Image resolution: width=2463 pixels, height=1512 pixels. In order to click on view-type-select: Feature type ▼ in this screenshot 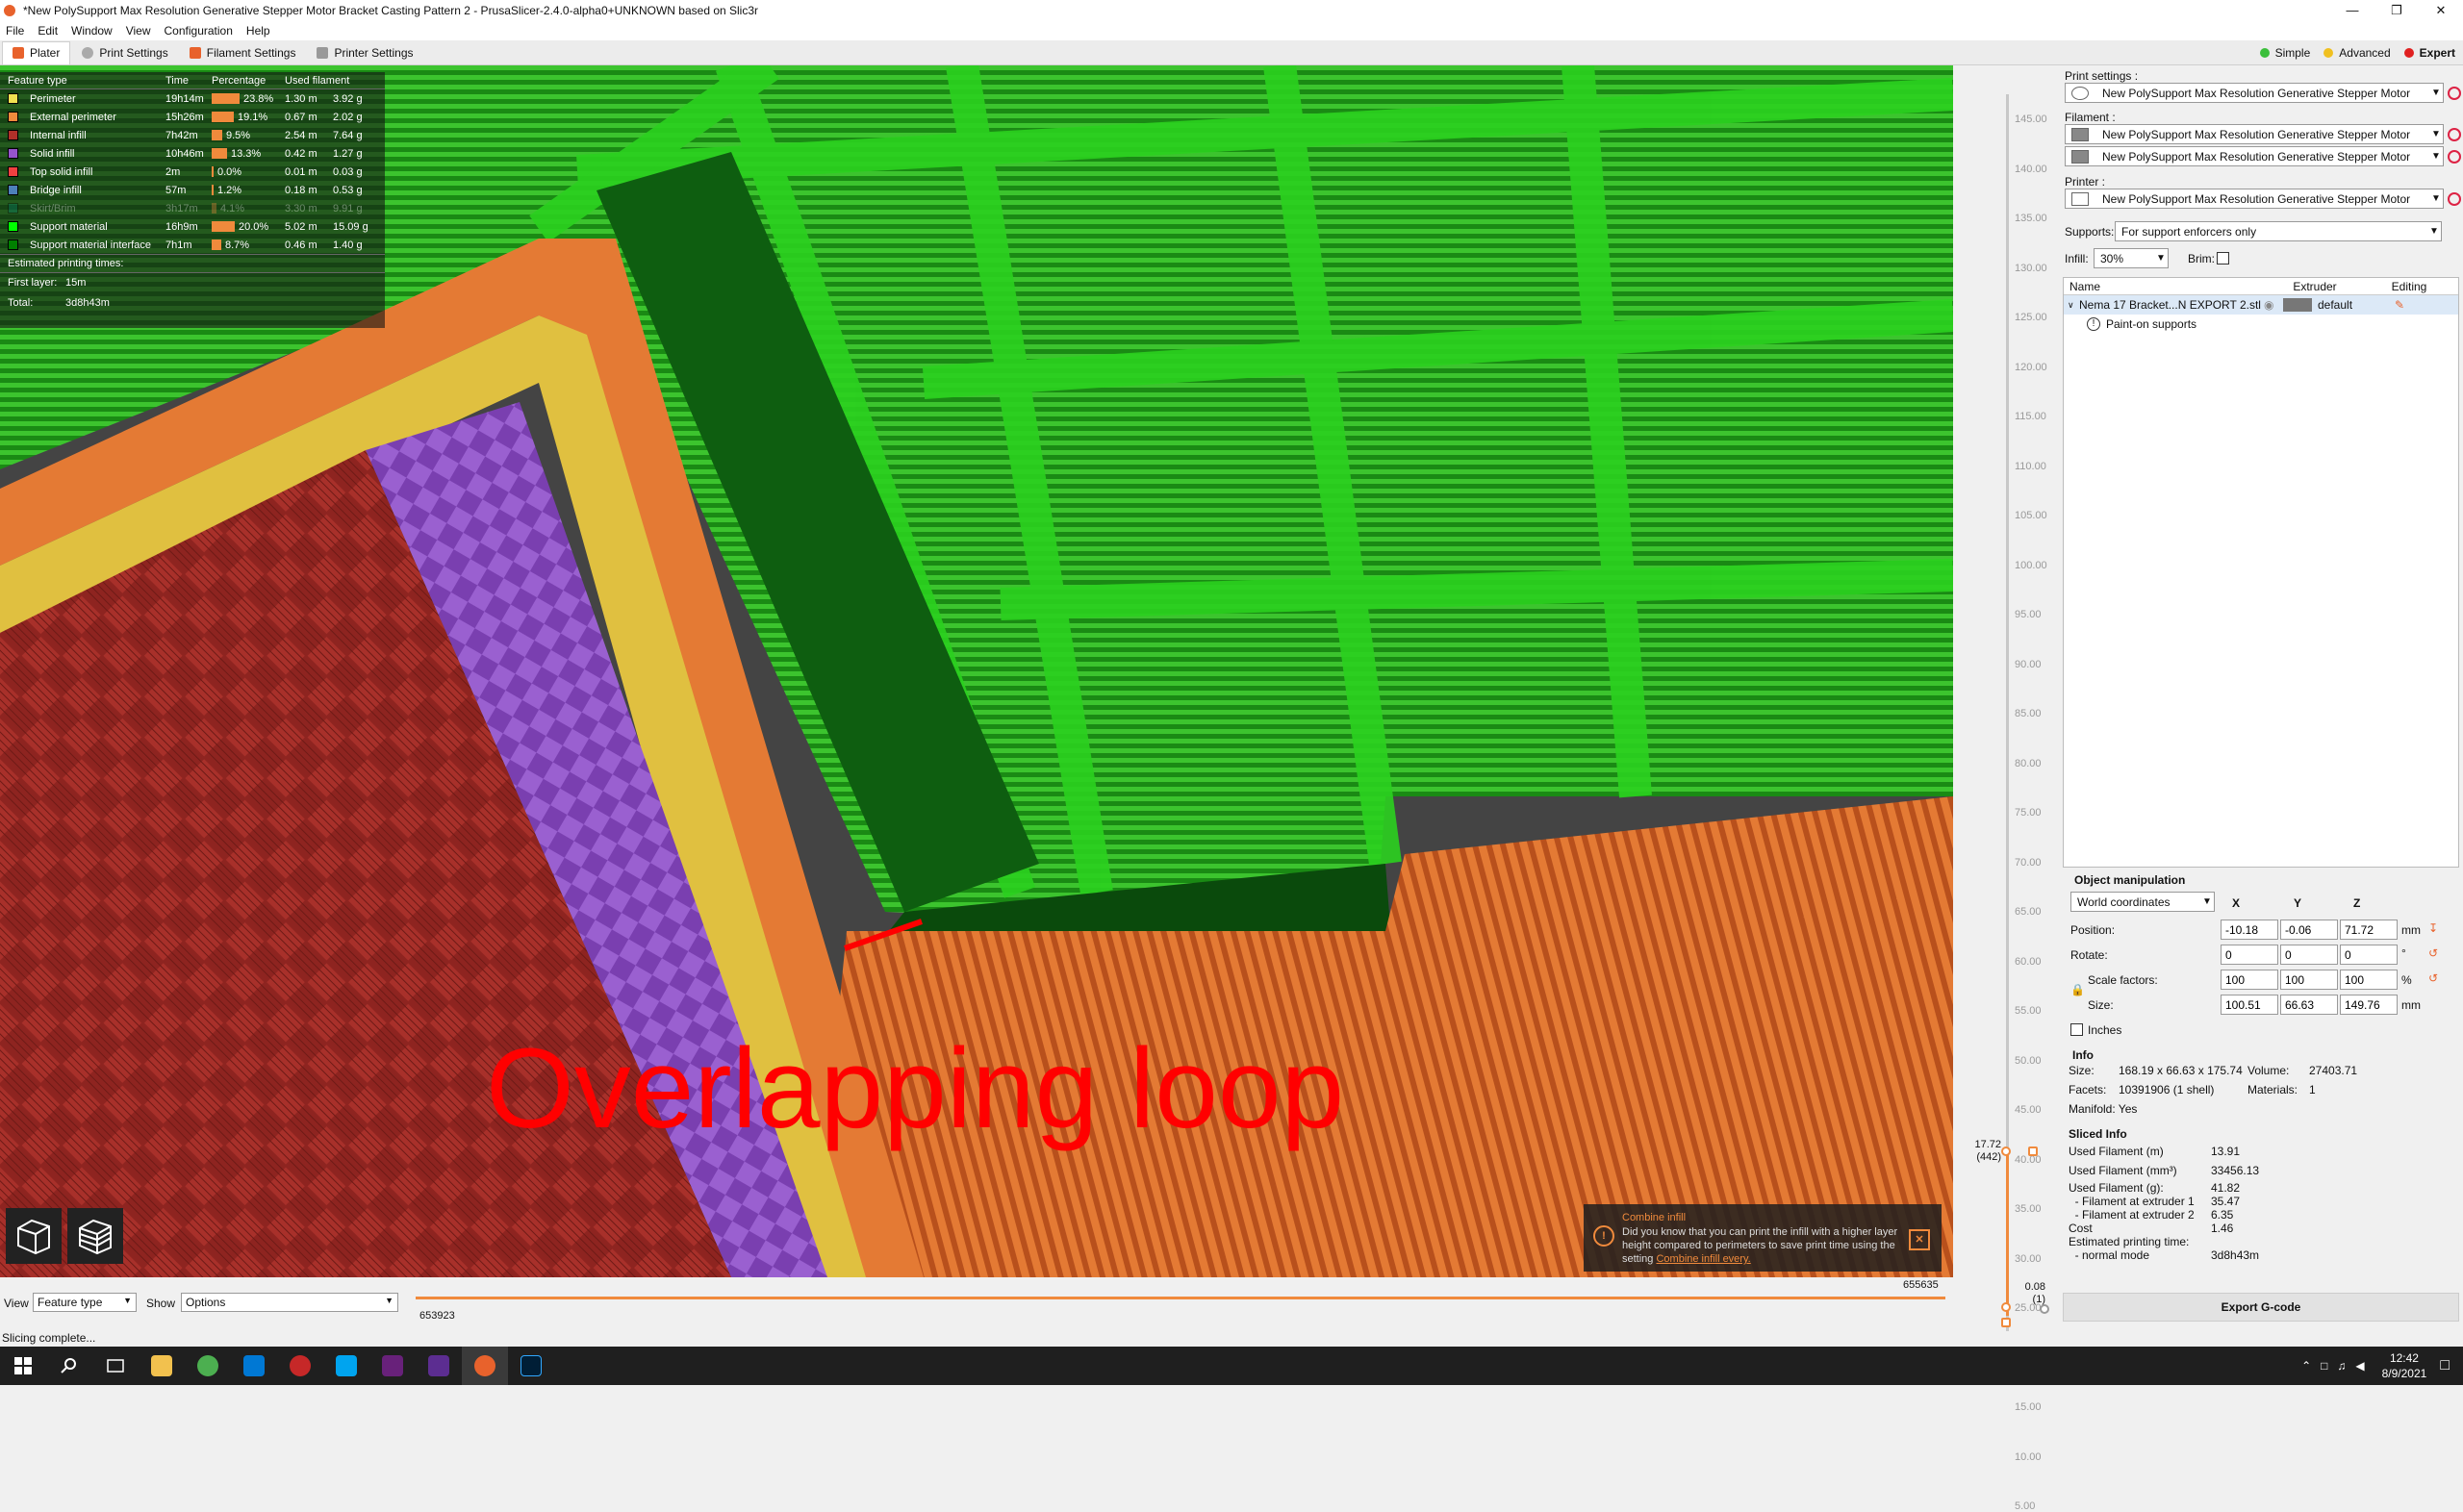, I will do `click(85, 1302)`.